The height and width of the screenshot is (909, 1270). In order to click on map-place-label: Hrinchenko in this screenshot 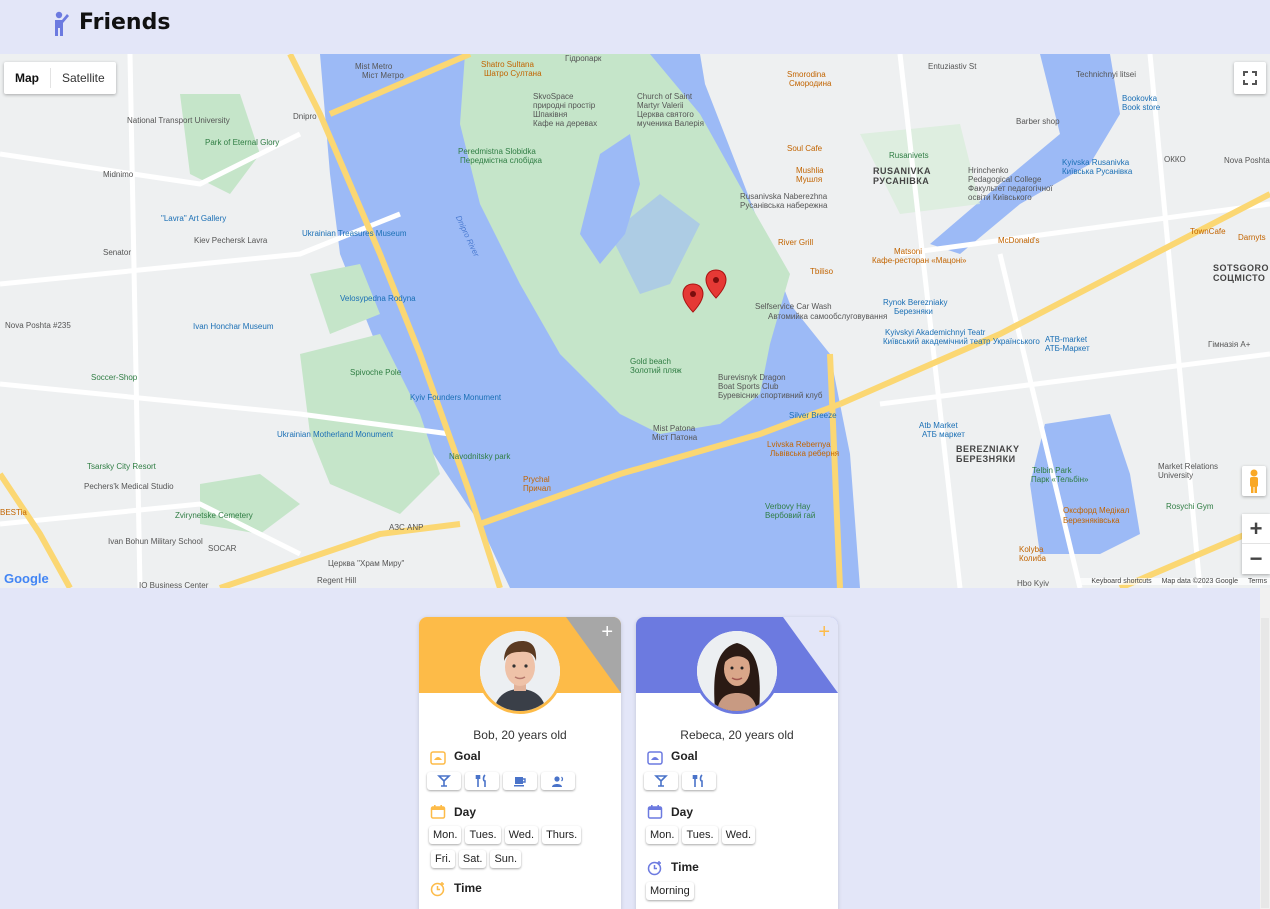, I will do `click(988, 170)`.